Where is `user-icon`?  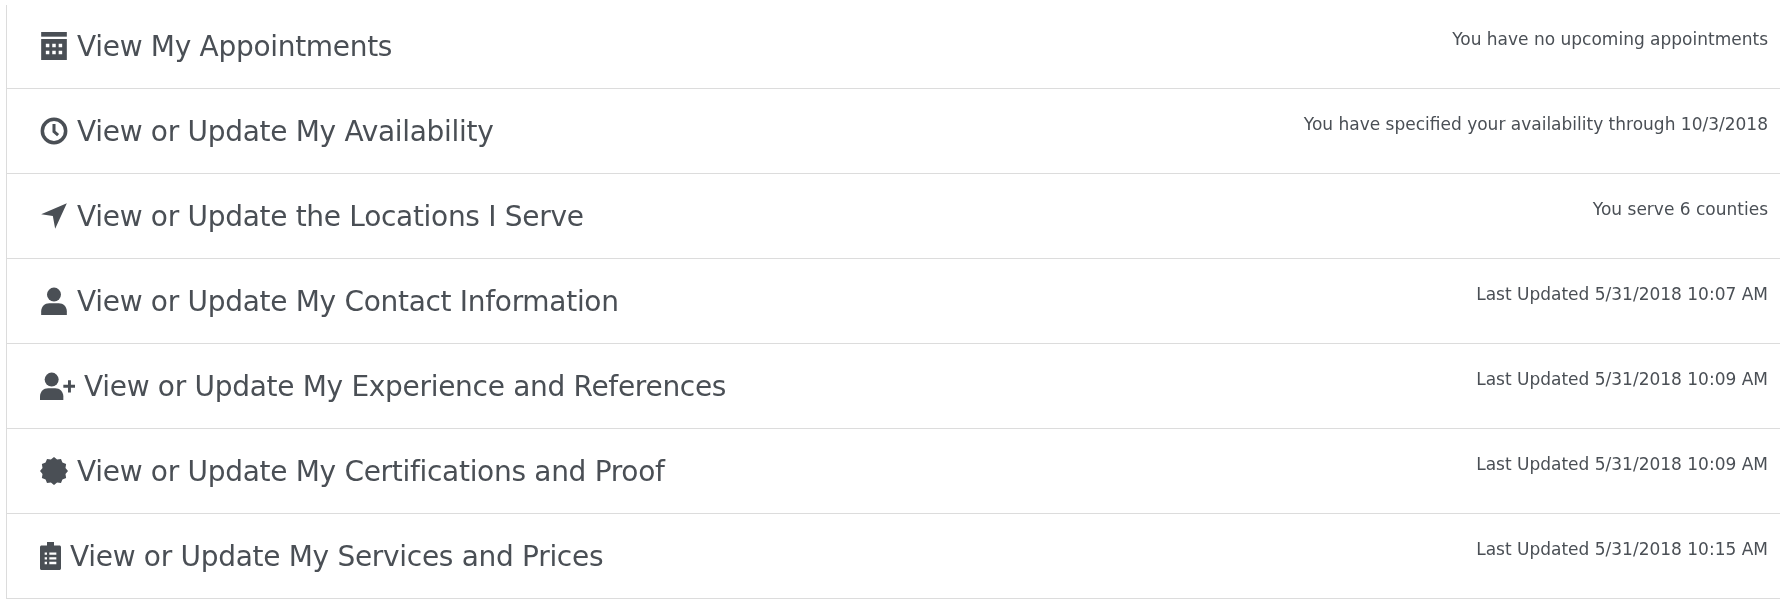
user-icon is located at coordinates (54, 301).